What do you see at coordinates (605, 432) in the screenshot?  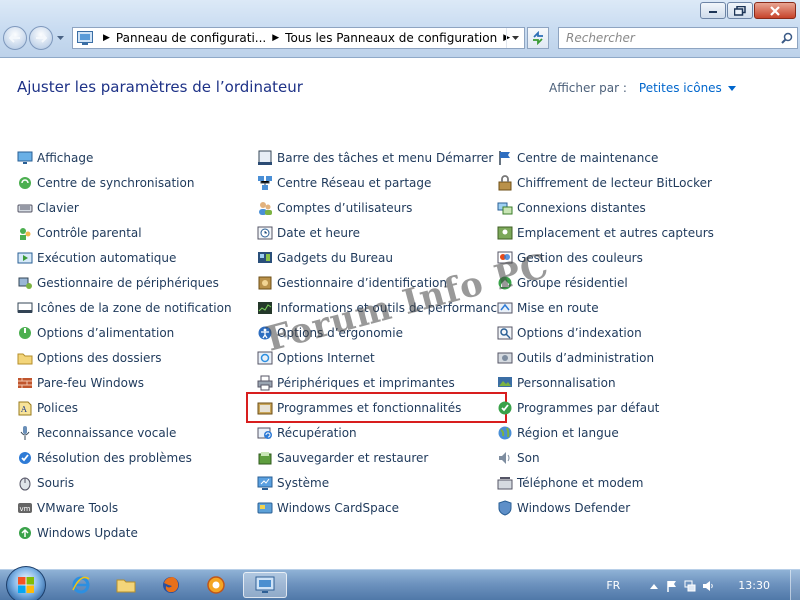 I see `control-panel-item: Région et langue` at bounding box center [605, 432].